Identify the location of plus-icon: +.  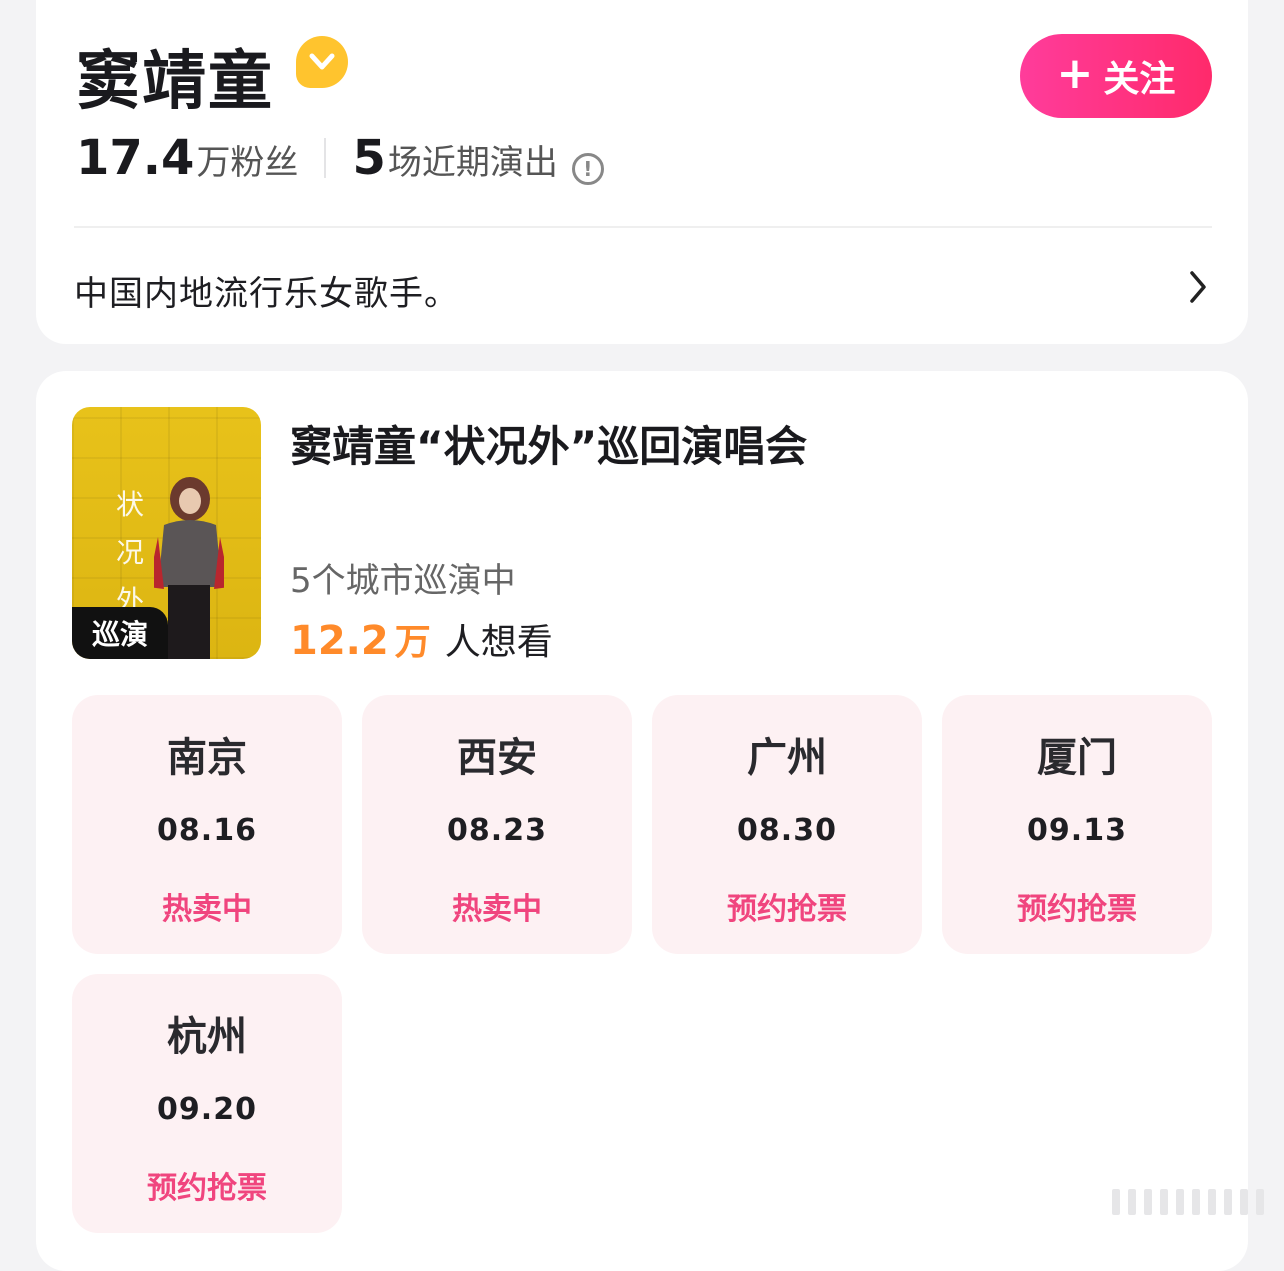
(1075, 74).